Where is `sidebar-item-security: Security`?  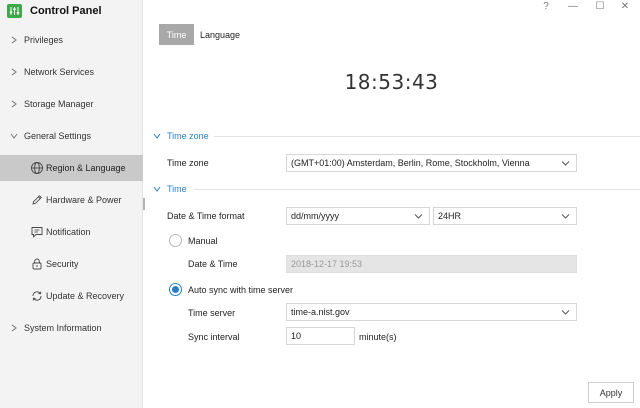 sidebar-item-security: Security is located at coordinates (71, 264).